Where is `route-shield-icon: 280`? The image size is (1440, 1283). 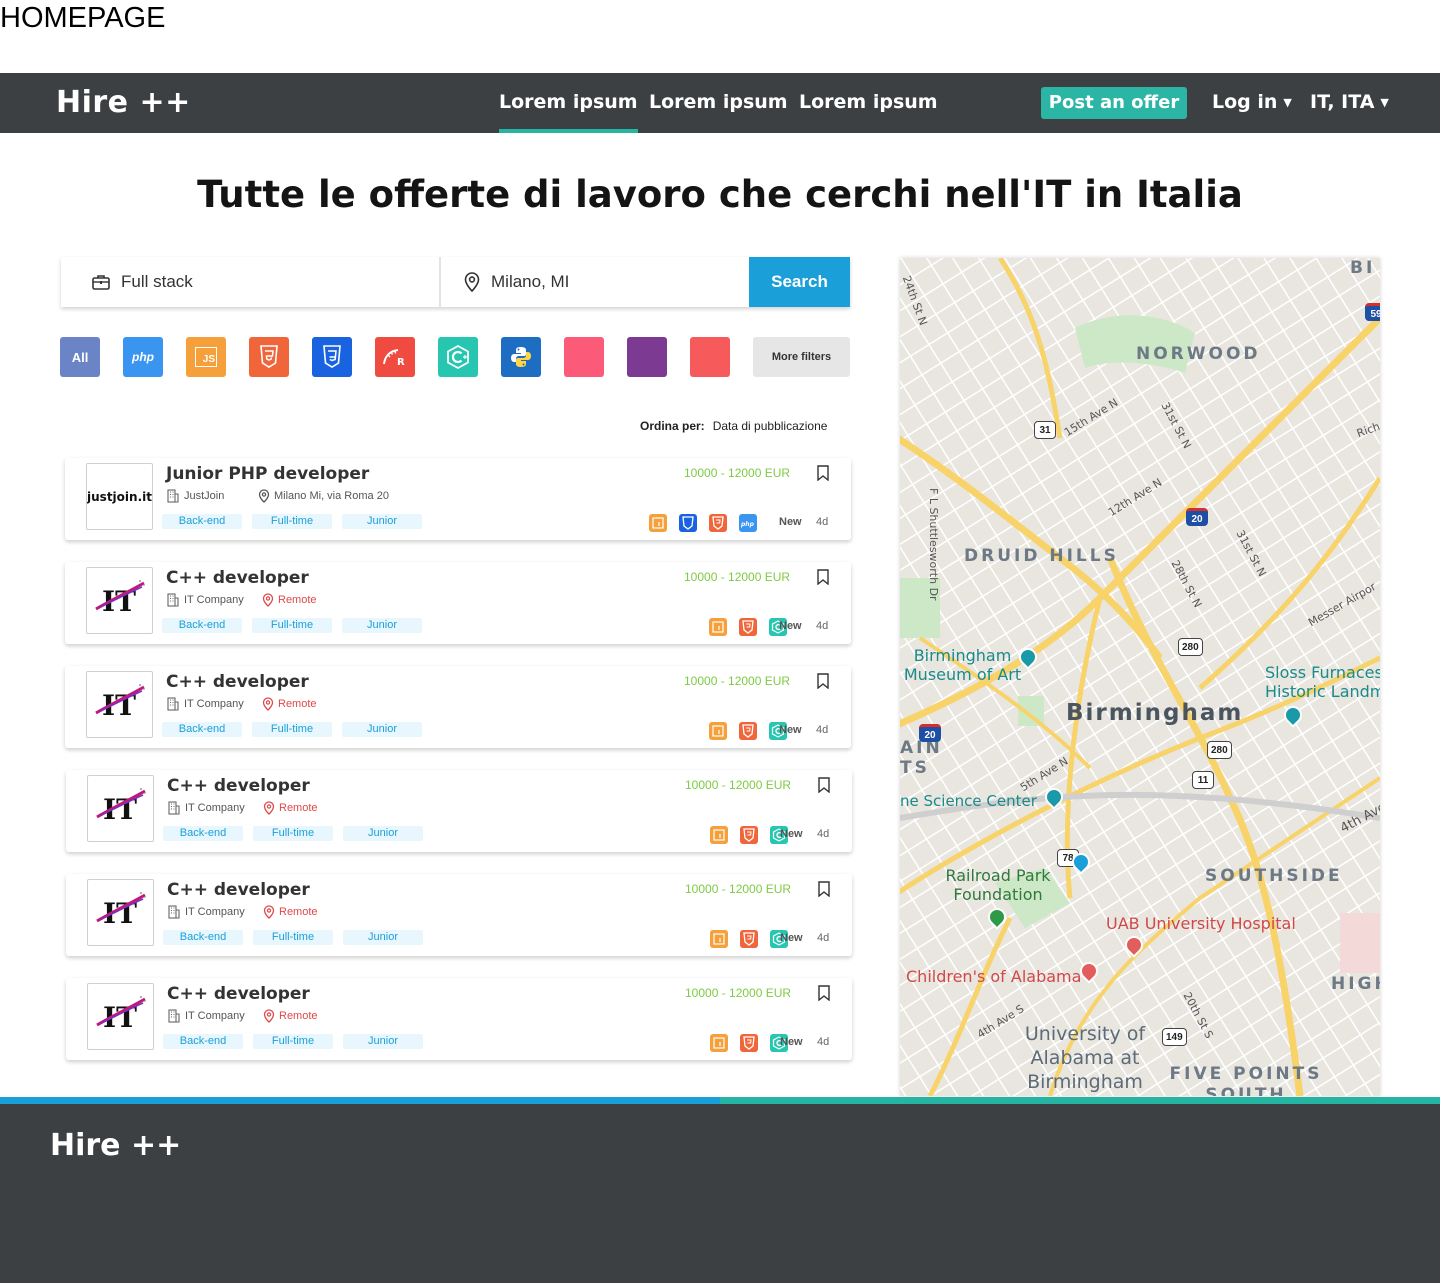 route-shield-icon: 280 is located at coordinates (1190, 647).